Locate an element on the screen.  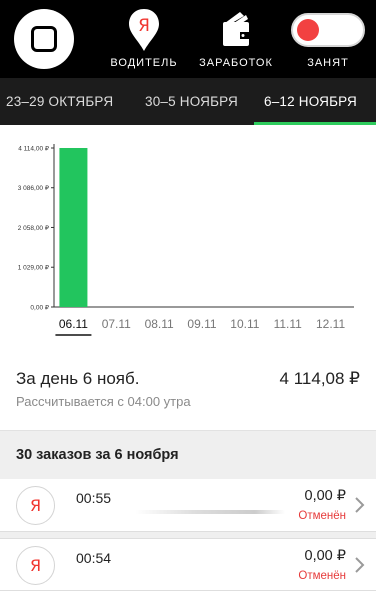
nav-driver: Я ВОДИТЕЛЬ is located at coordinates (144, 39).